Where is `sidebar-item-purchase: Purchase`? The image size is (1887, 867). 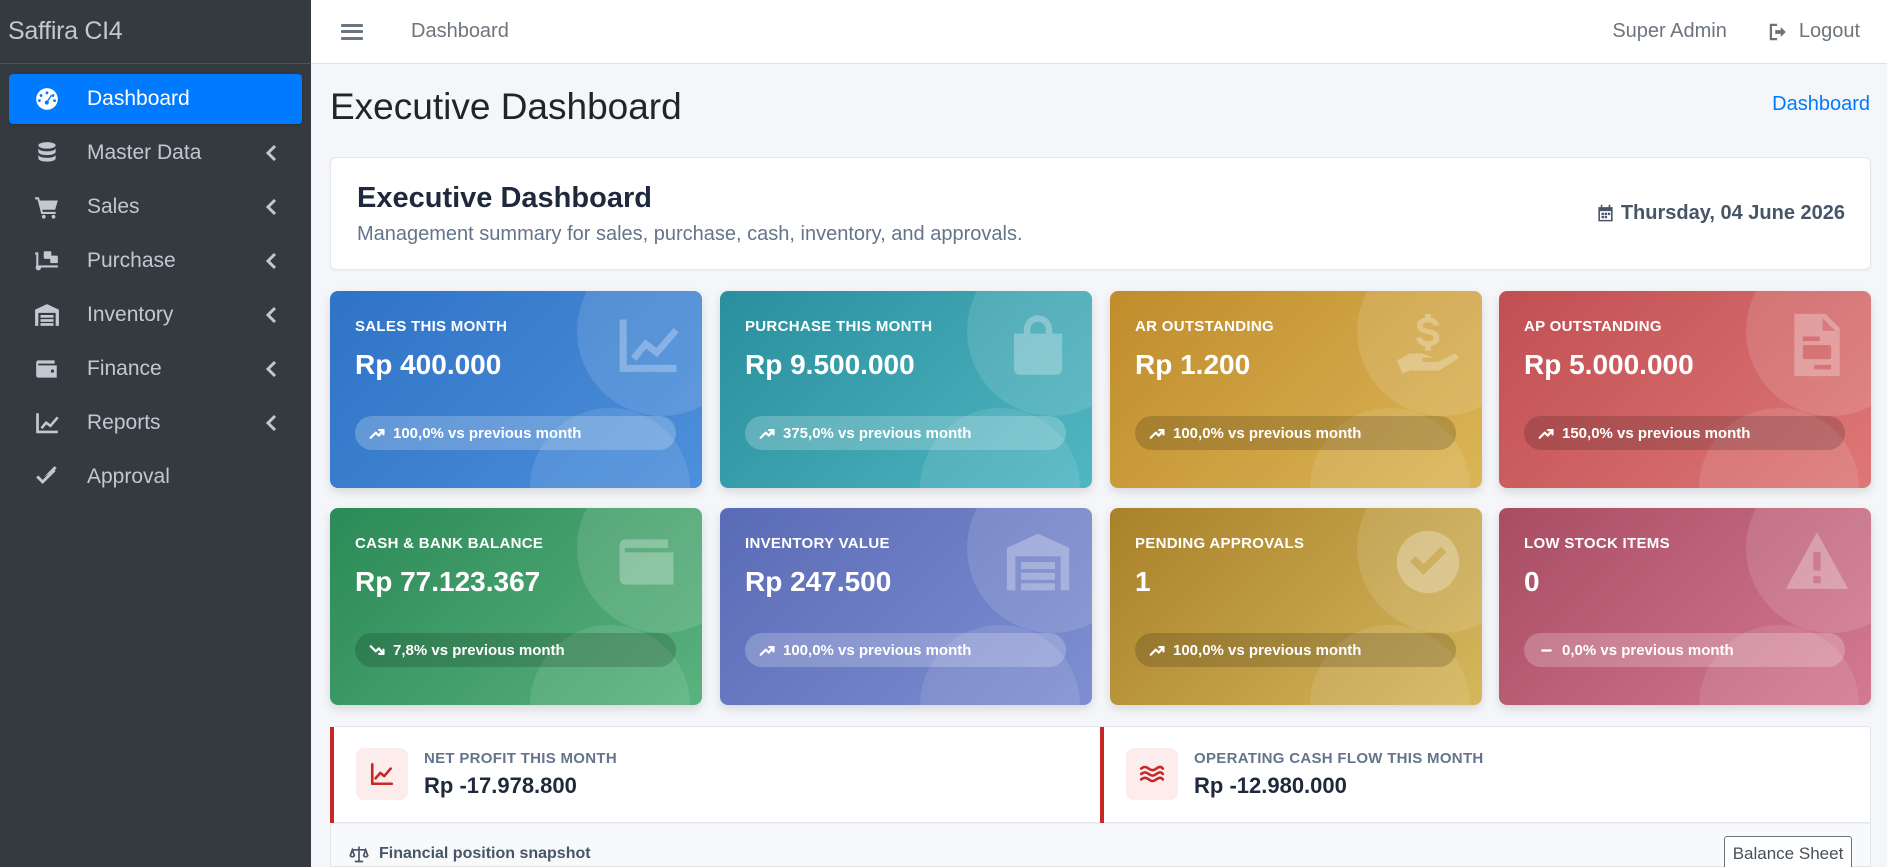 sidebar-item-purchase: Purchase is located at coordinates (155, 261).